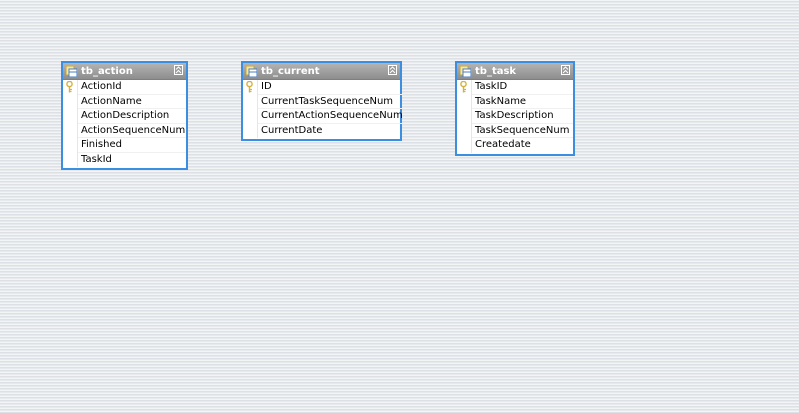 The width and height of the screenshot is (799, 413). Describe the element at coordinates (96, 159) in the screenshot. I see `field-name: TaskId` at that location.